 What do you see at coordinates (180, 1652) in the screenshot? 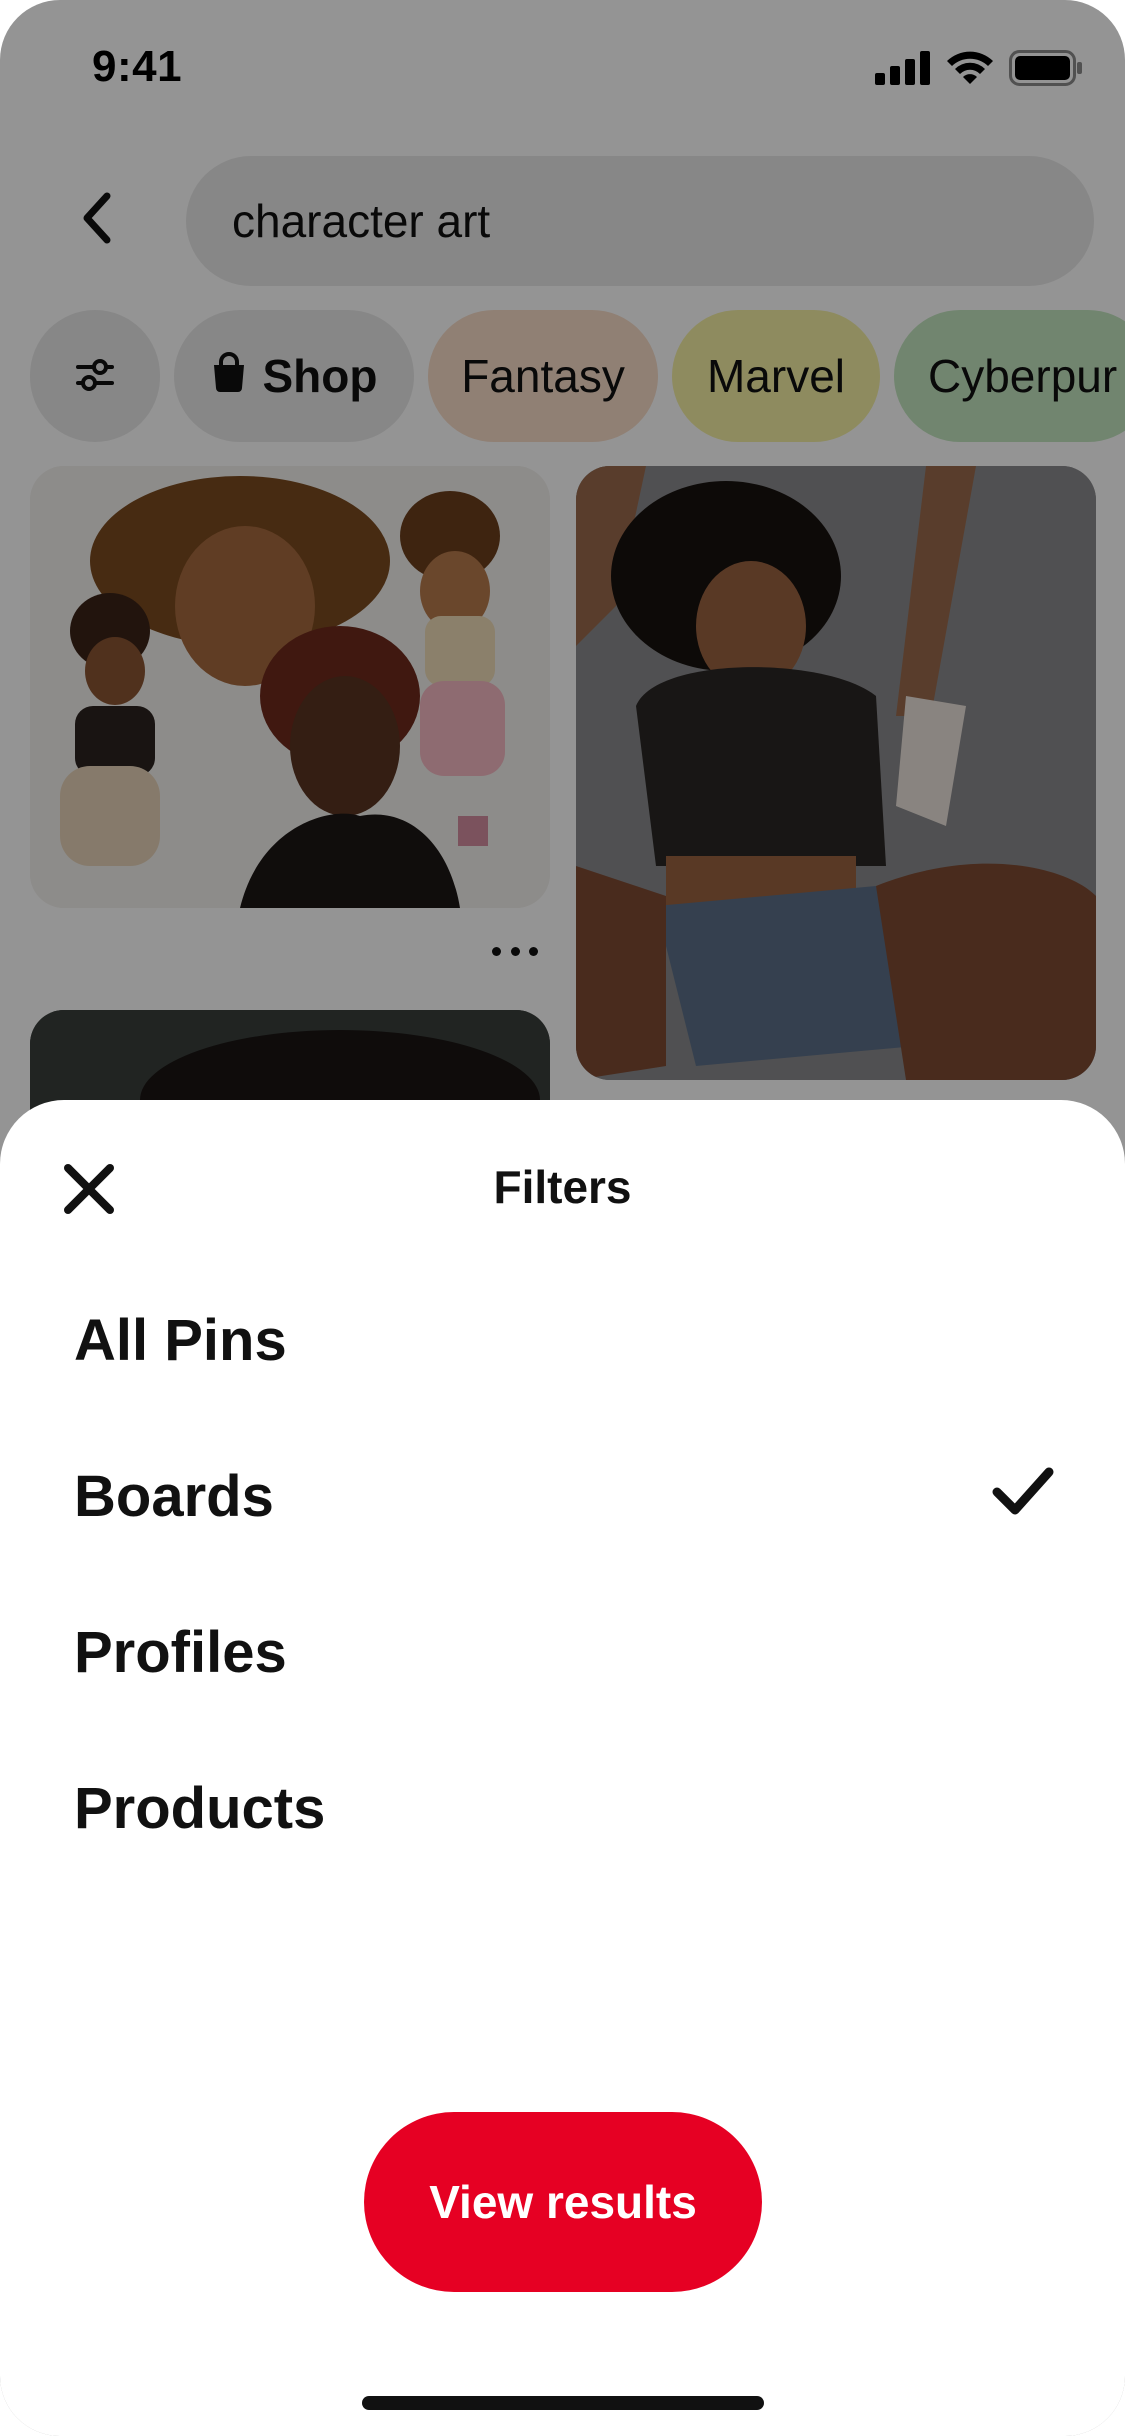
I see `filter-option-label: Profiles` at bounding box center [180, 1652].